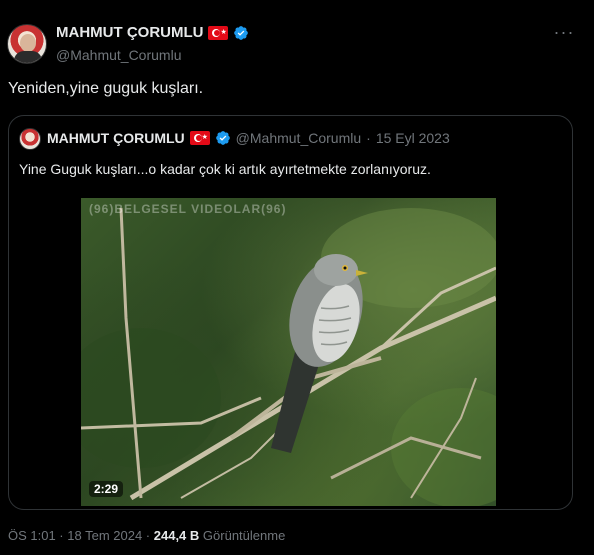 The image size is (594, 555). What do you see at coordinates (244, 535) in the screenshot?
I see `views-label: Görüntülenme` at bounding box center [244, 535].